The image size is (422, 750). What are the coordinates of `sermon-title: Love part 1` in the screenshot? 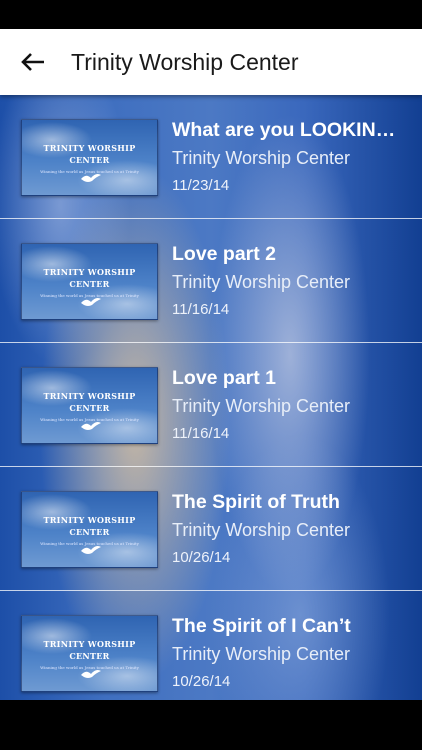 It's located at (224, 378).